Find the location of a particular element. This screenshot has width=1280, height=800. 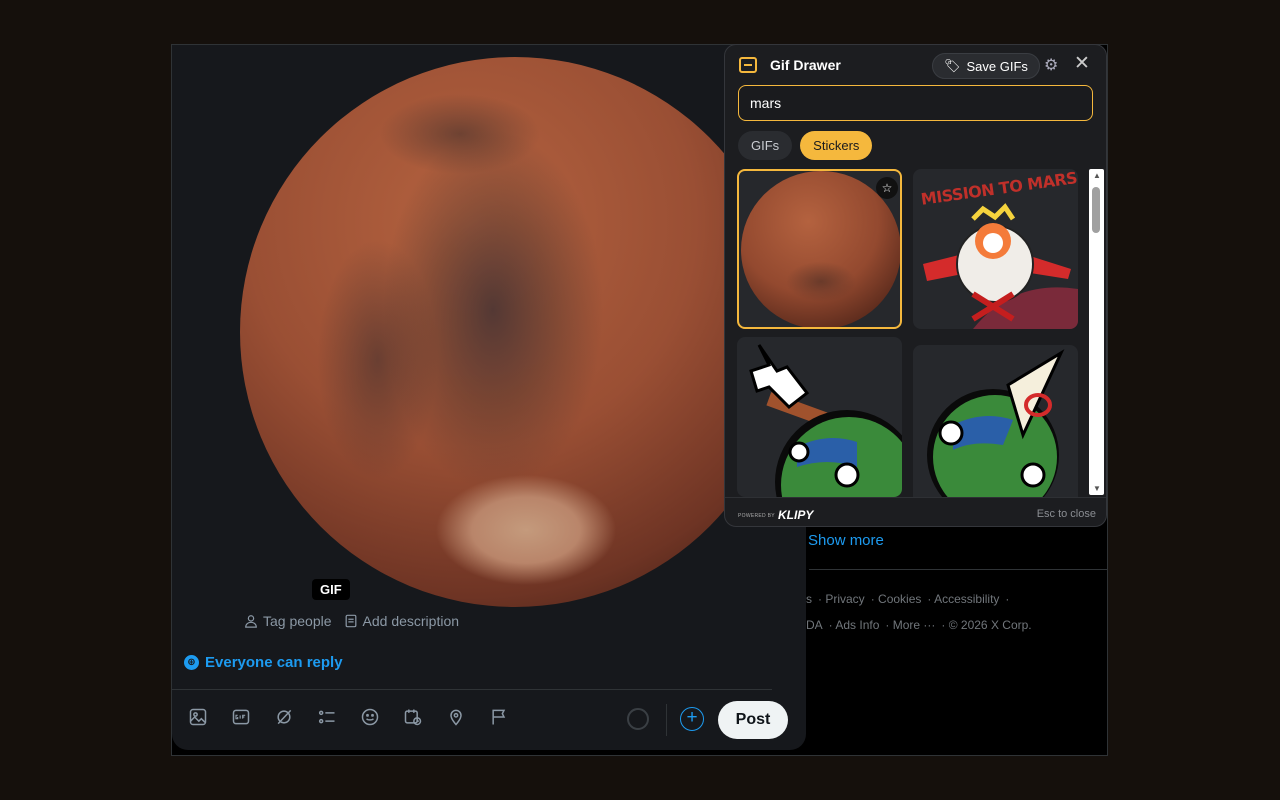

drawer-tabs: GIFs Stickers is located at coordinates (805, 145).